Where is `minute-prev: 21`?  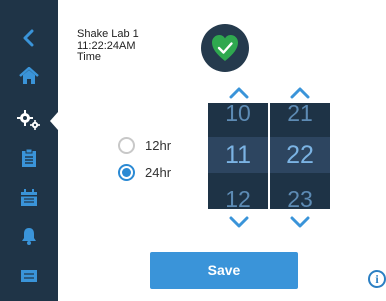
minute-prev: 21 is located at coordinates (300, 117).